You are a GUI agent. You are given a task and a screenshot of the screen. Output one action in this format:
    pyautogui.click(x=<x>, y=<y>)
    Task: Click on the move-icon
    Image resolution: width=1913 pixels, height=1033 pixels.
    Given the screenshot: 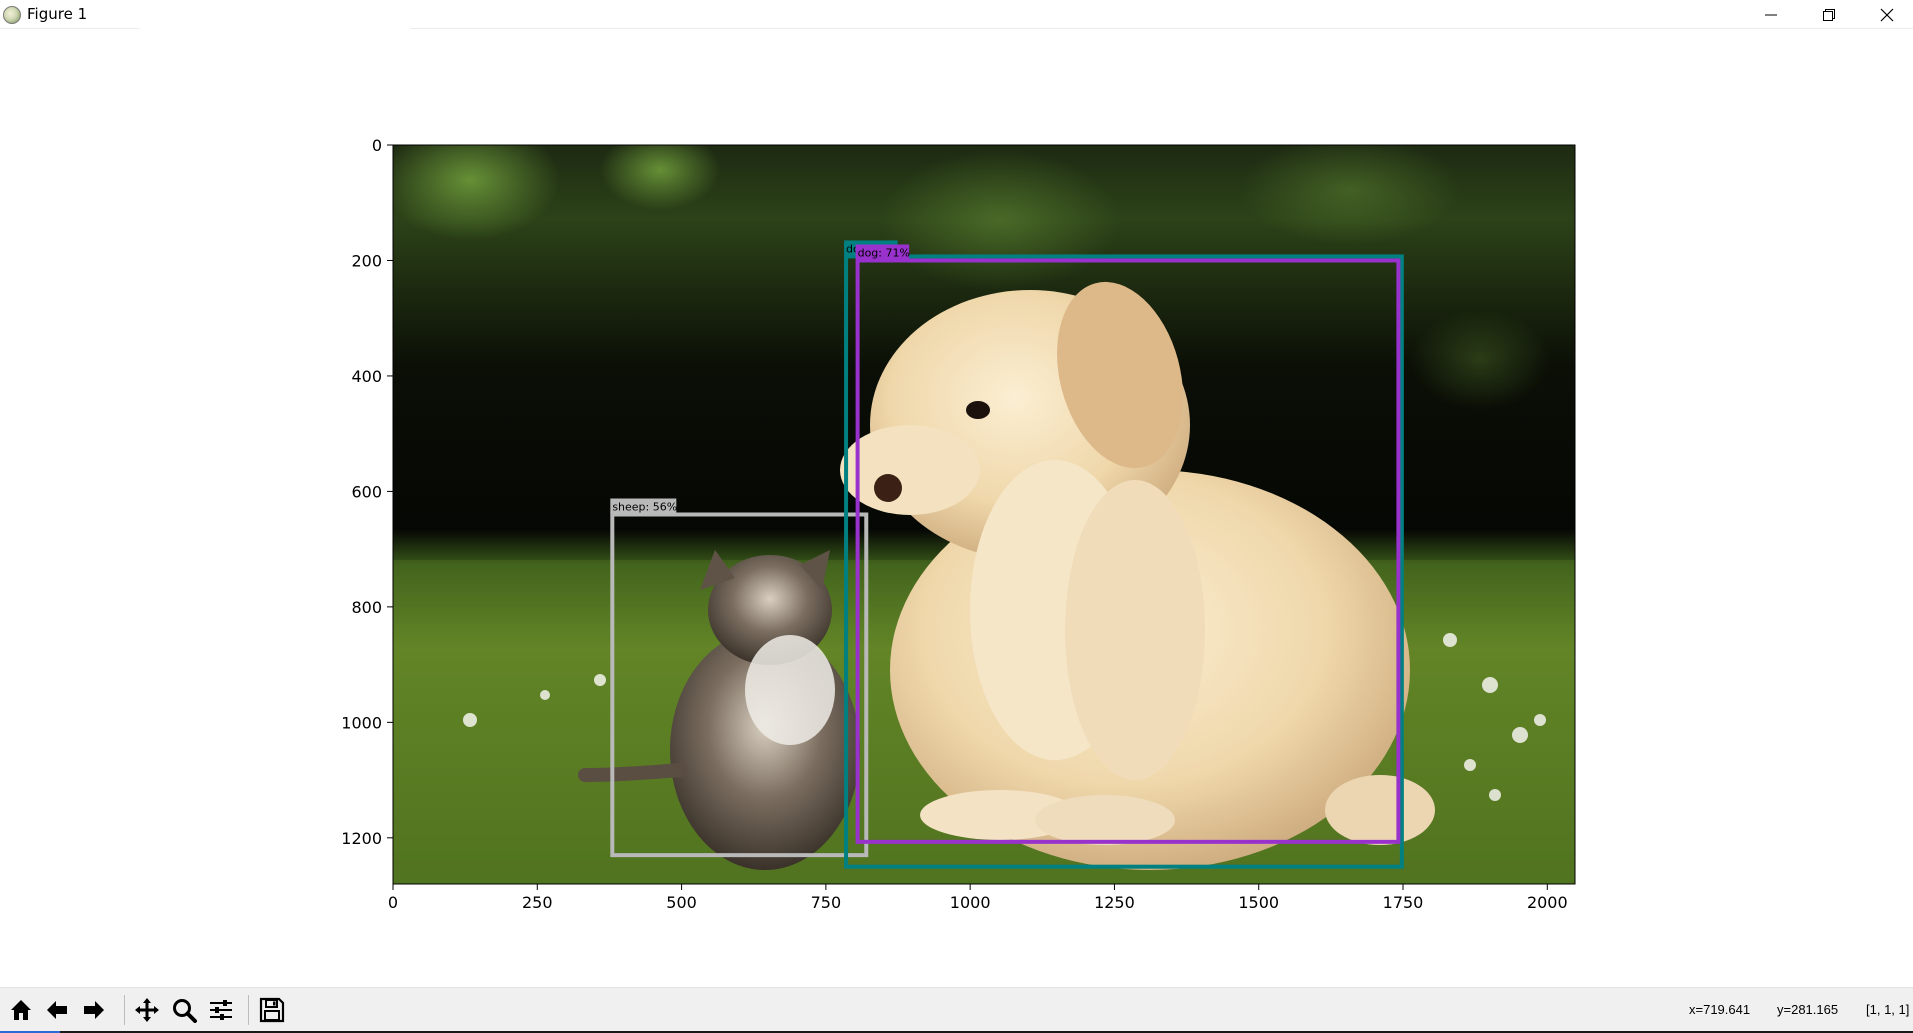 What is the action you would take?
    pyautogui.click(x=147, y=1010)
    